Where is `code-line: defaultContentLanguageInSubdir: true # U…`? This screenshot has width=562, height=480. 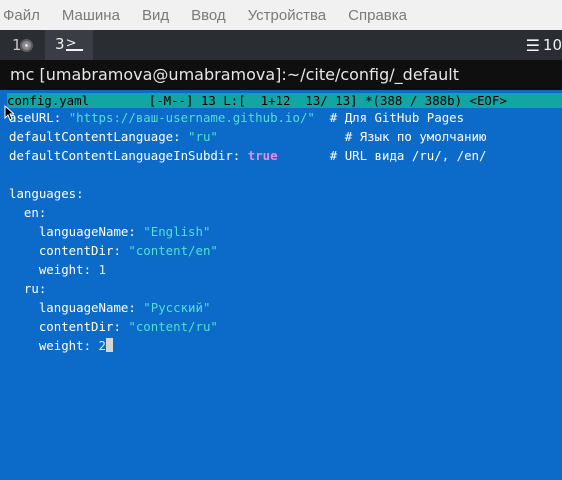 code-line: defaultContentLanguageInSubdir: true # U… is located at coordinates (248, 155).